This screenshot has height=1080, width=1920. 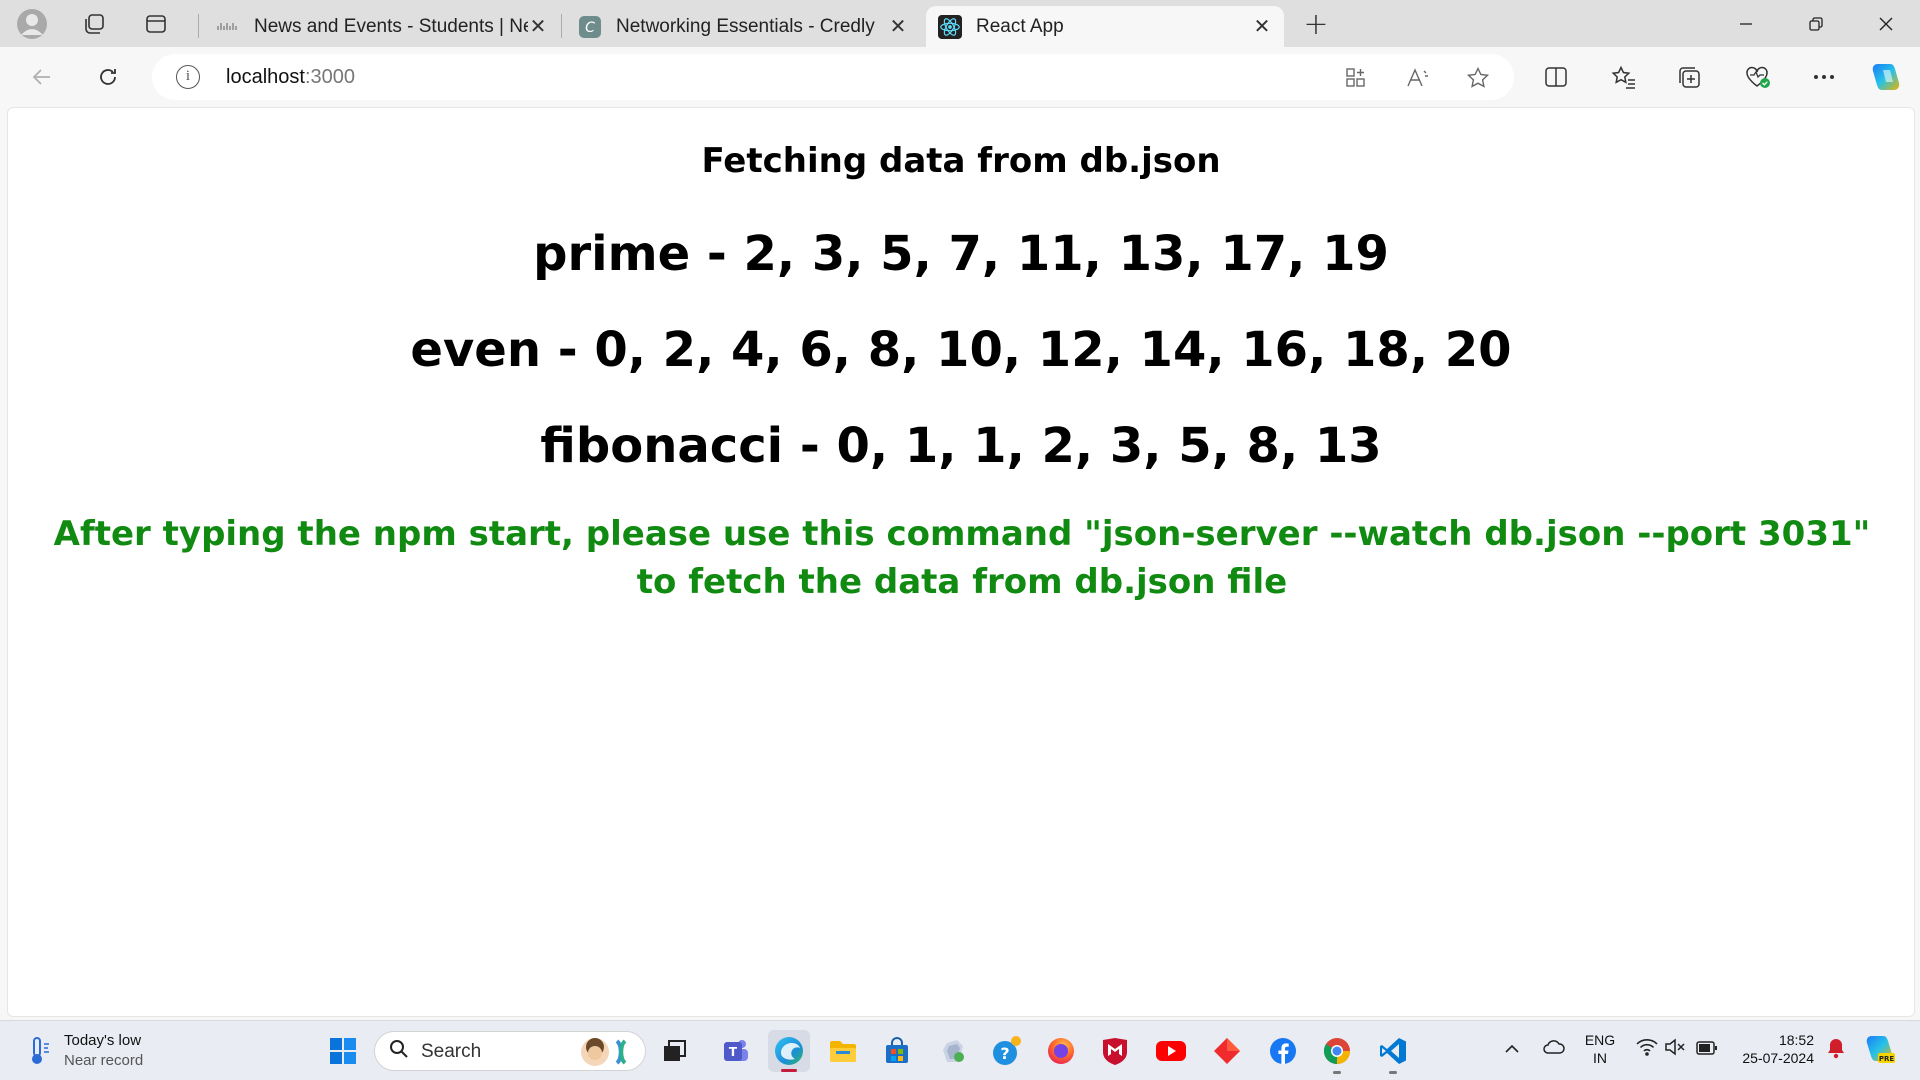 I want to click on weather-line2: Near record, so click(x=104, y=1060).